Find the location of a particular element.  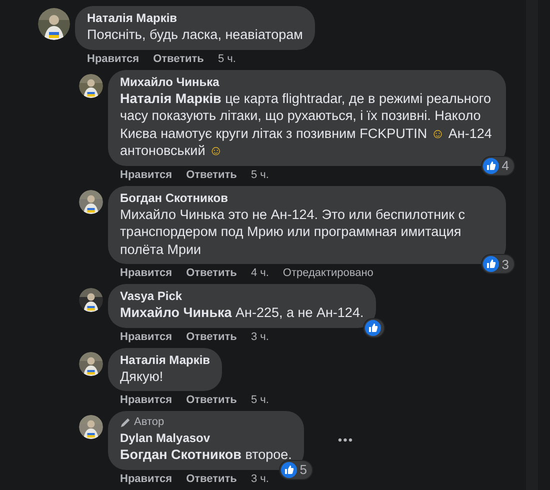

edited-label: Отредактировано is located at coordinates (328, 273).